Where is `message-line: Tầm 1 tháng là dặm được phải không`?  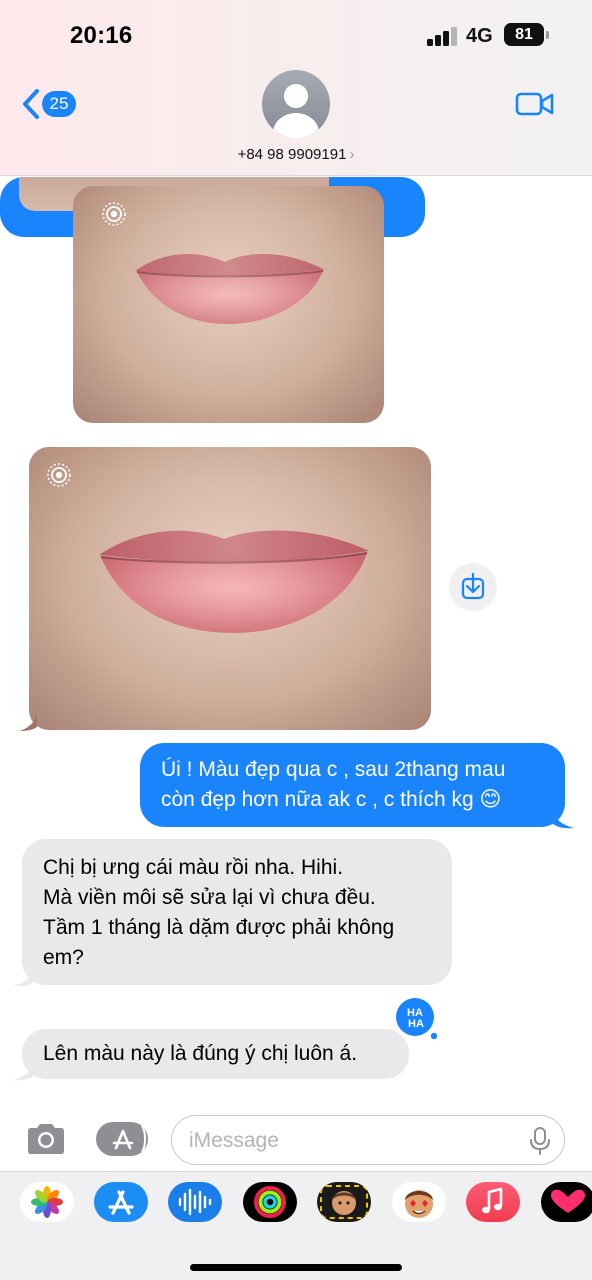 message-line: Tầm 1 tháng là dặm được phải không is located at coordinates (219, 927).